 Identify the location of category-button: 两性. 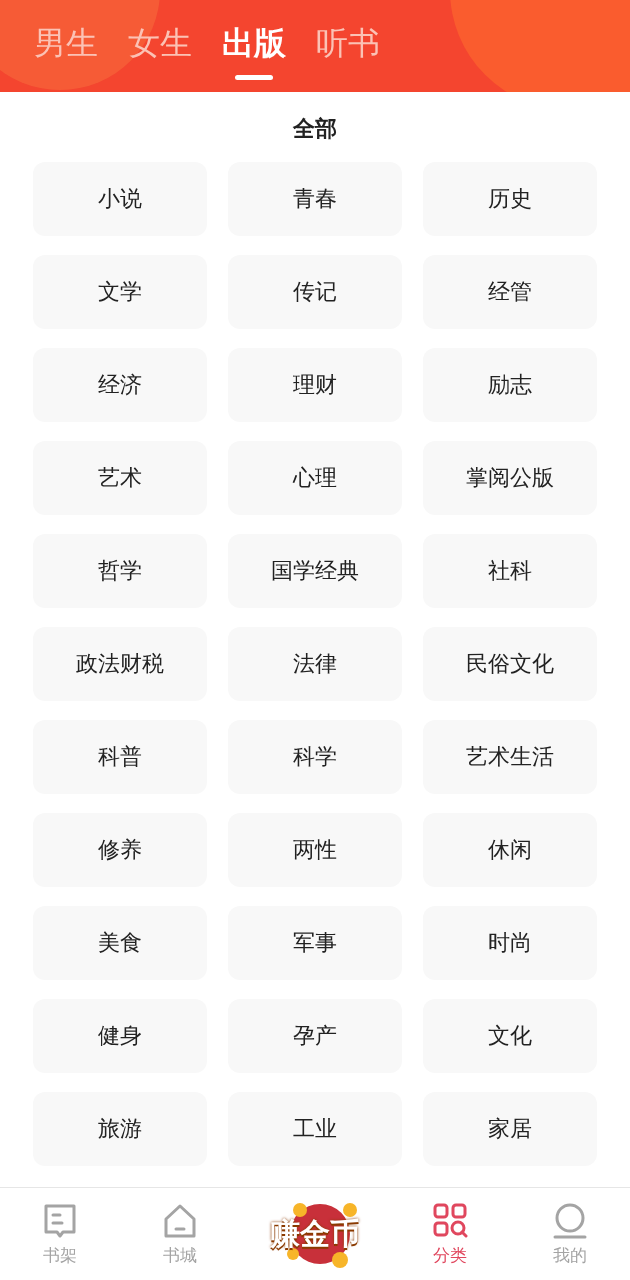
(315, 850).